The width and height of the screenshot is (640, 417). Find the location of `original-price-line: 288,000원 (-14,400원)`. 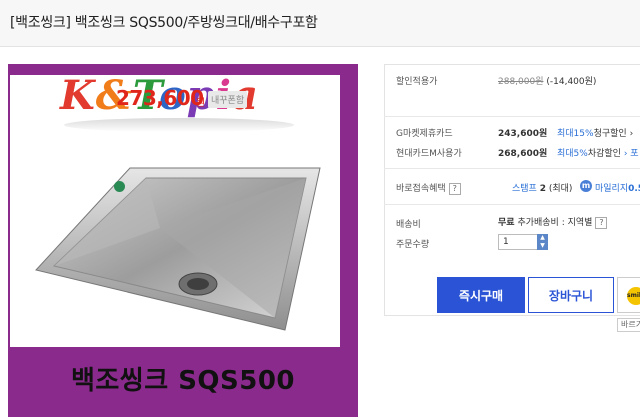

original-price-line: 288,000원 (-14,400원) is located at coordinates (547, 80).